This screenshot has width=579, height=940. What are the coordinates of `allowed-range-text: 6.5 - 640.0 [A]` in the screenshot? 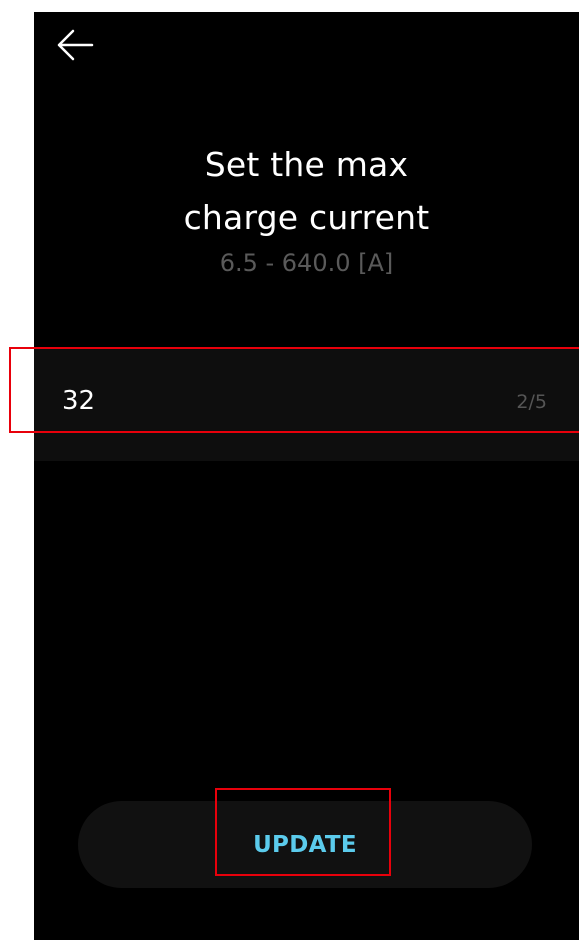 It's located at (306, 263).